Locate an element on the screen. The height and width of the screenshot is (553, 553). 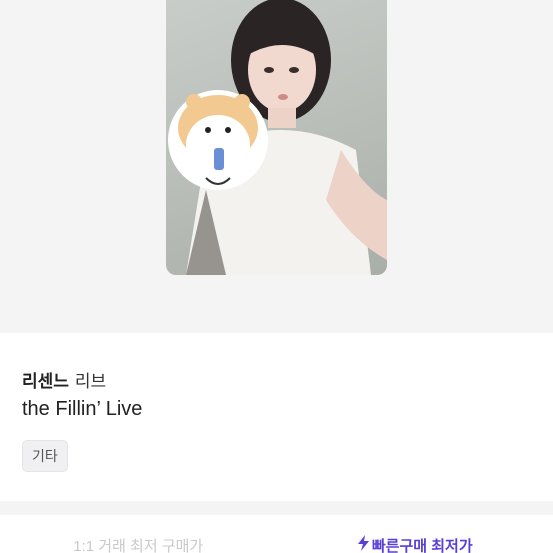
price-tabs: 1:1 거래 최저 구매가 빠른구매 최저가 is located at coordinates (276, 534).